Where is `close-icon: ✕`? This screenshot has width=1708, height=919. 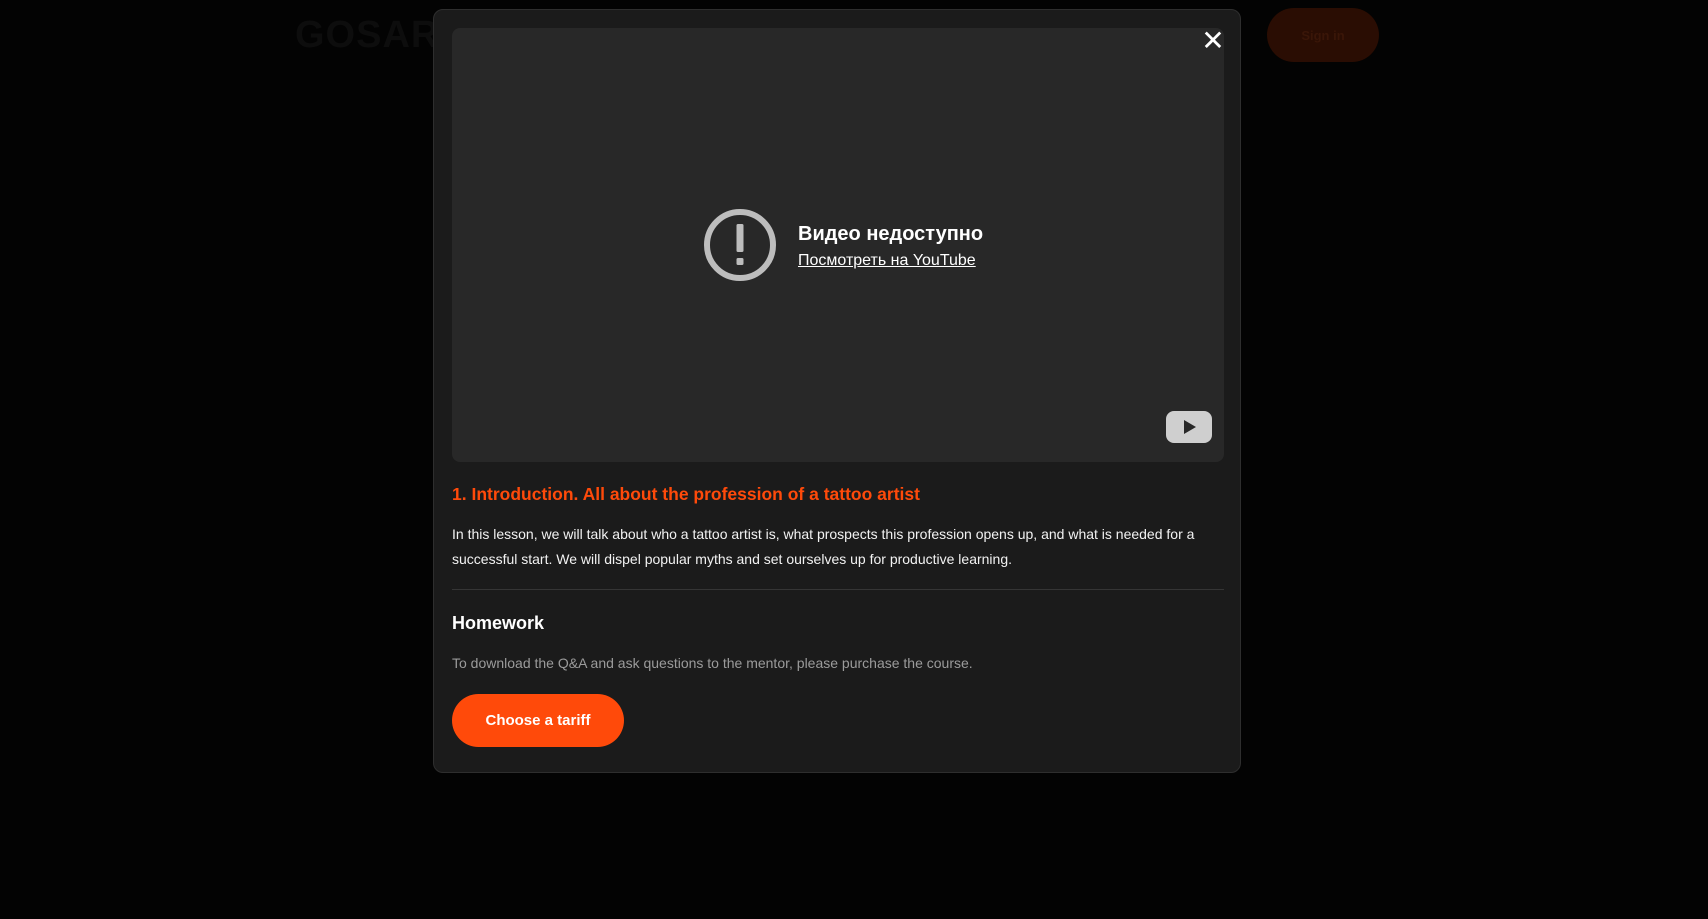
close-icon: ✕ is located at coordinates (1213, 41).